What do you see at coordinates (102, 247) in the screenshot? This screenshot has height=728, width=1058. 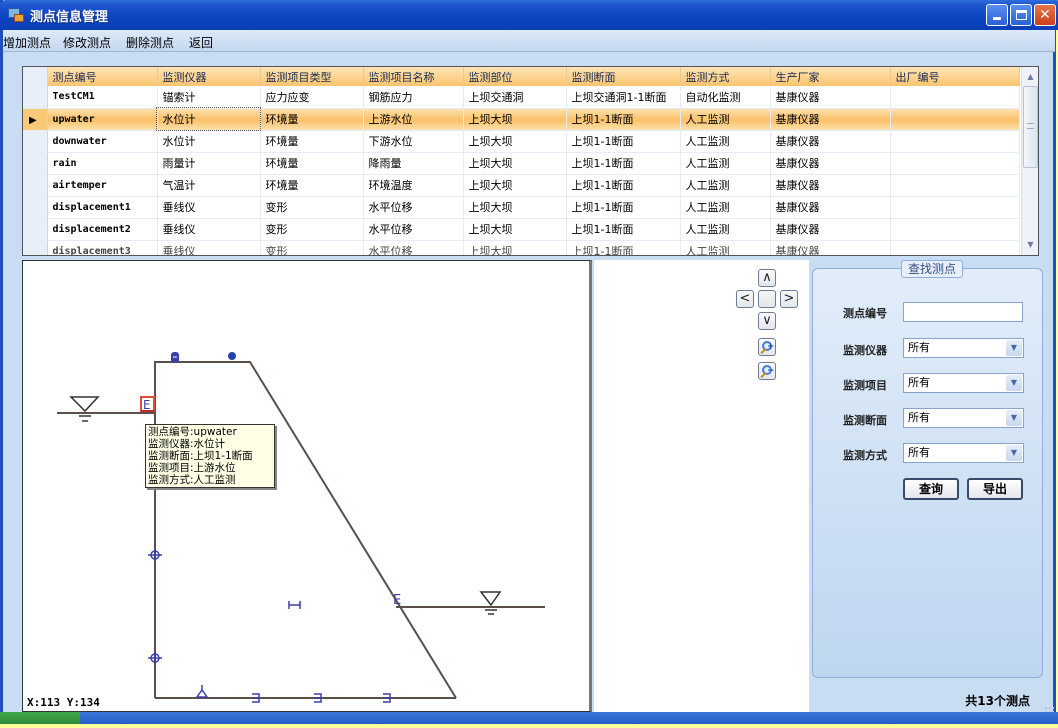 I see `cell-point-id: displacement3` at bounding box center [102, 247].